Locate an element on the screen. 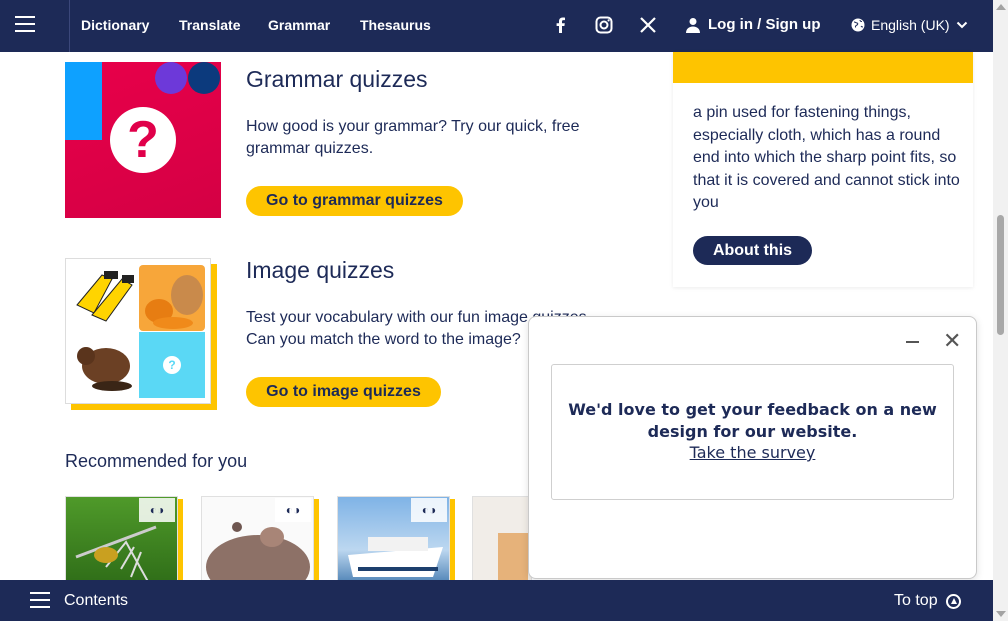  turmeric-picture is located at coordinates (172, 298).